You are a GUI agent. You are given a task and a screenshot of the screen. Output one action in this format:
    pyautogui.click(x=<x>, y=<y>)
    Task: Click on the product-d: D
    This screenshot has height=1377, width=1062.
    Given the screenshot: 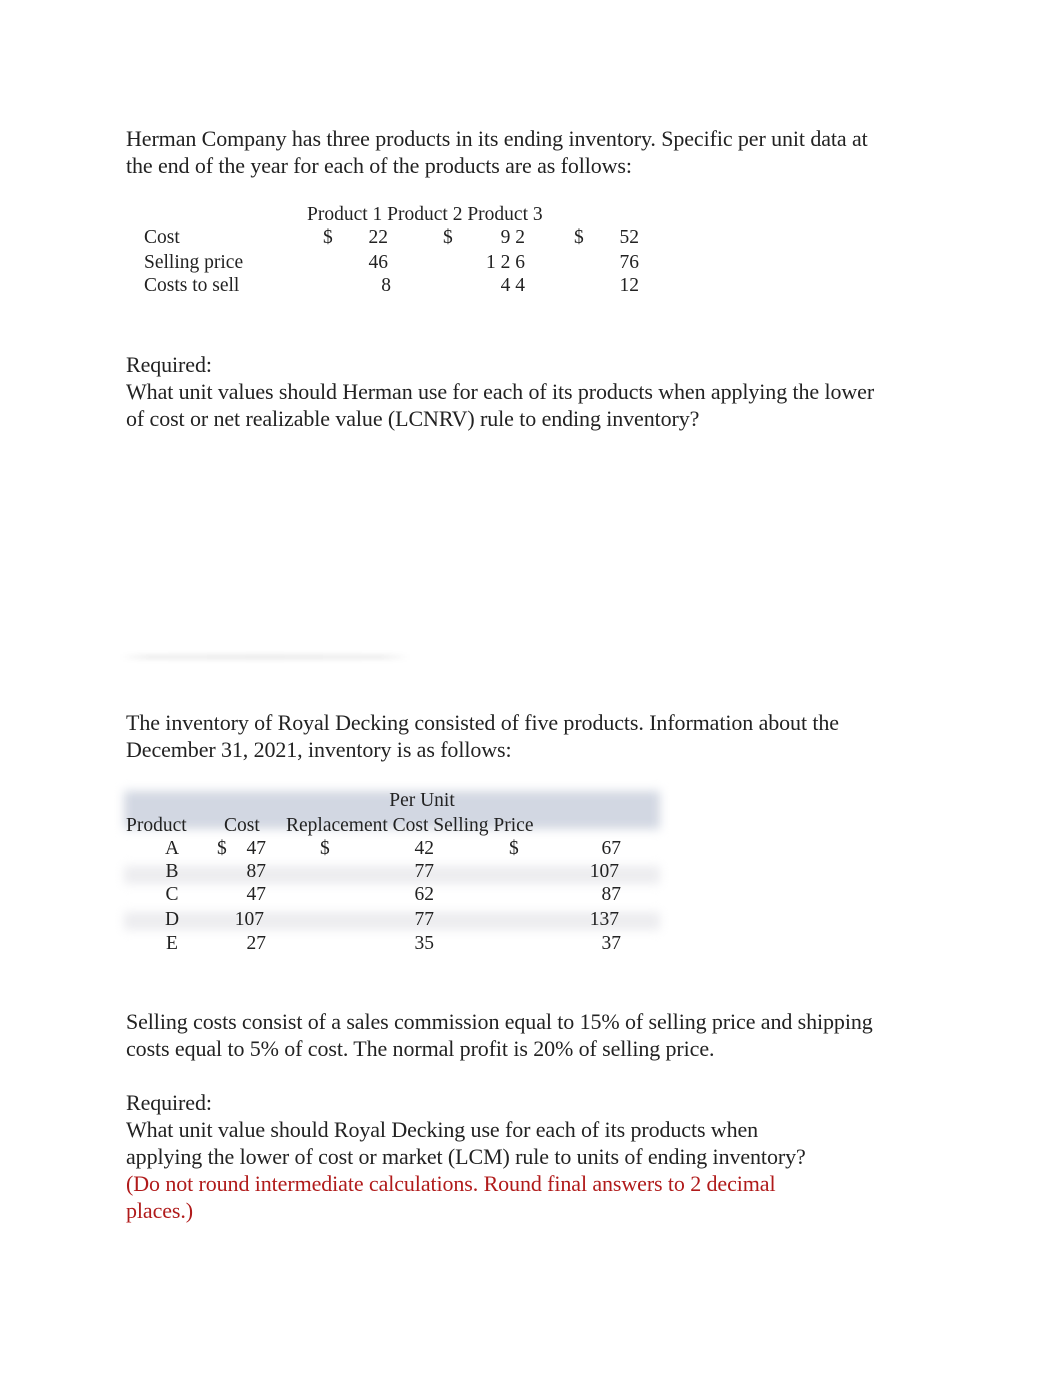 What is the action you would take?
    pyautogui.click(x=172, y=919)
    